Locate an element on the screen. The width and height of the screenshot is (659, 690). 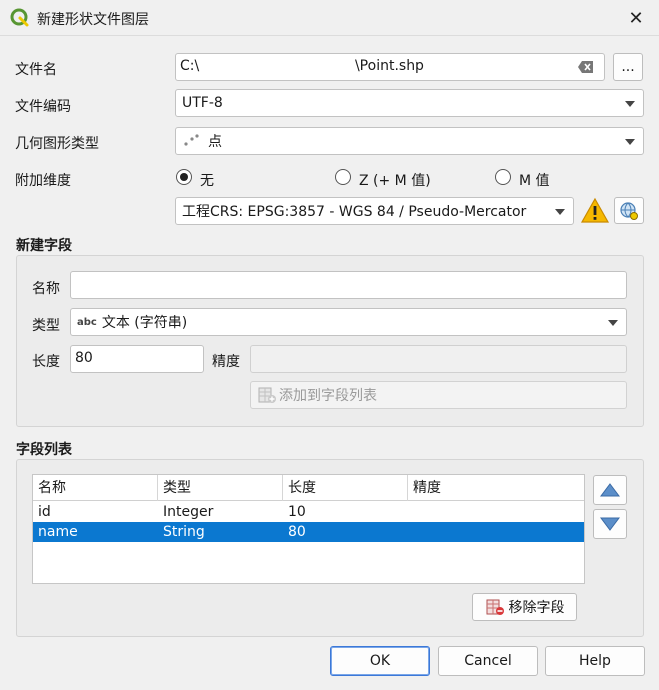
remove-field-icon is located at coordinates (495, 607).